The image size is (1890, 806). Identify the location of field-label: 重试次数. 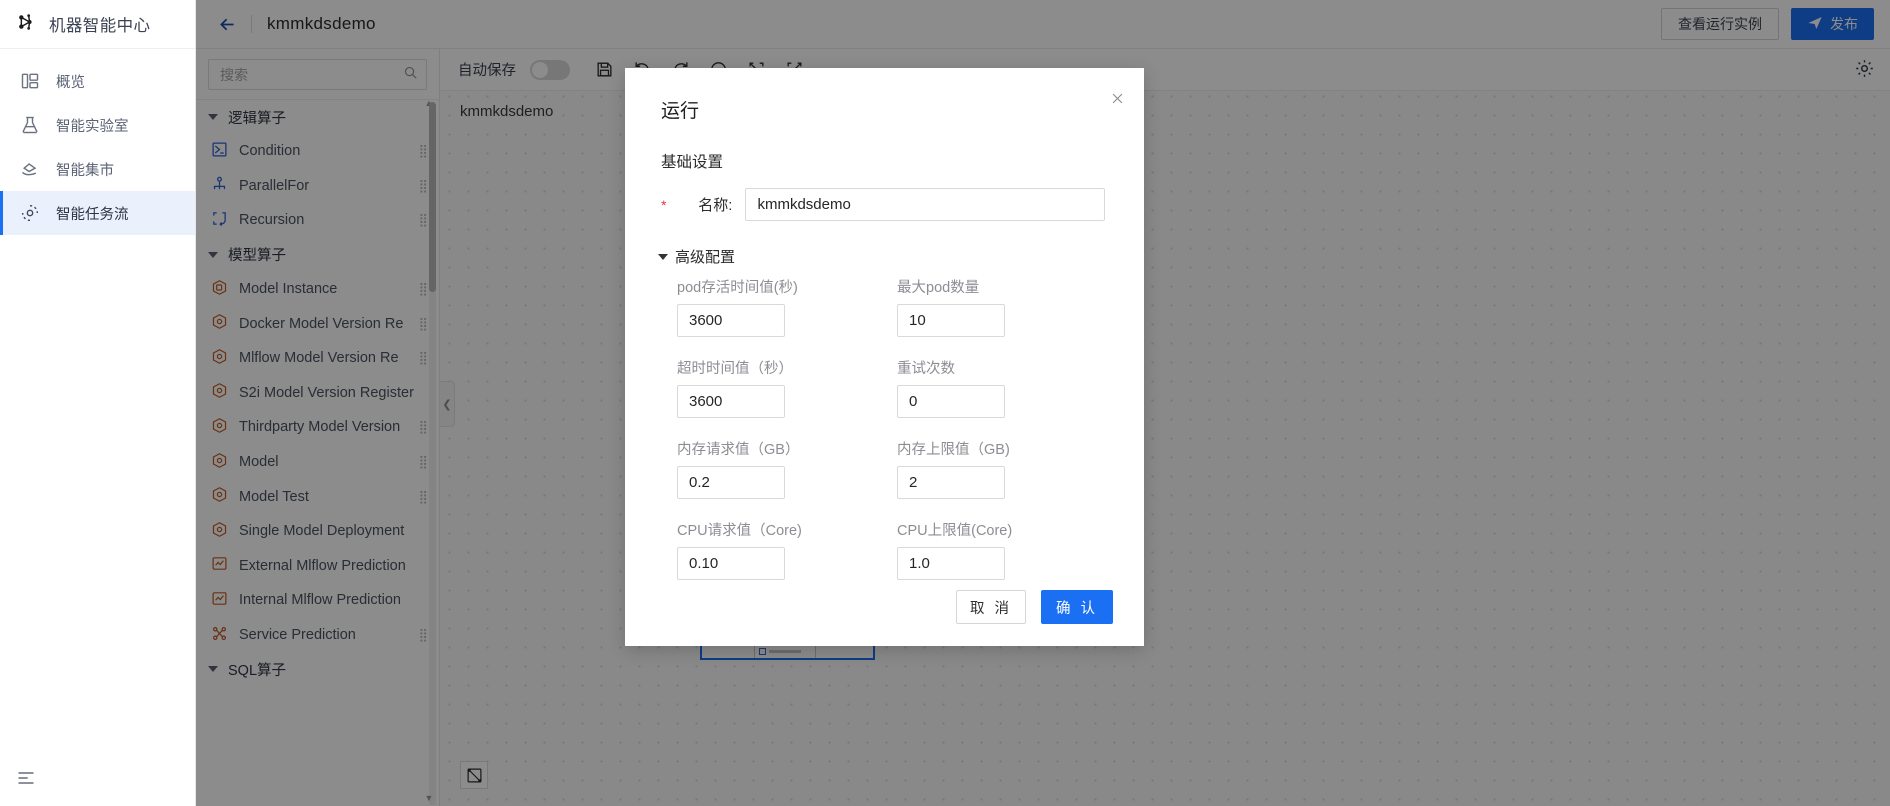
(926, 369).